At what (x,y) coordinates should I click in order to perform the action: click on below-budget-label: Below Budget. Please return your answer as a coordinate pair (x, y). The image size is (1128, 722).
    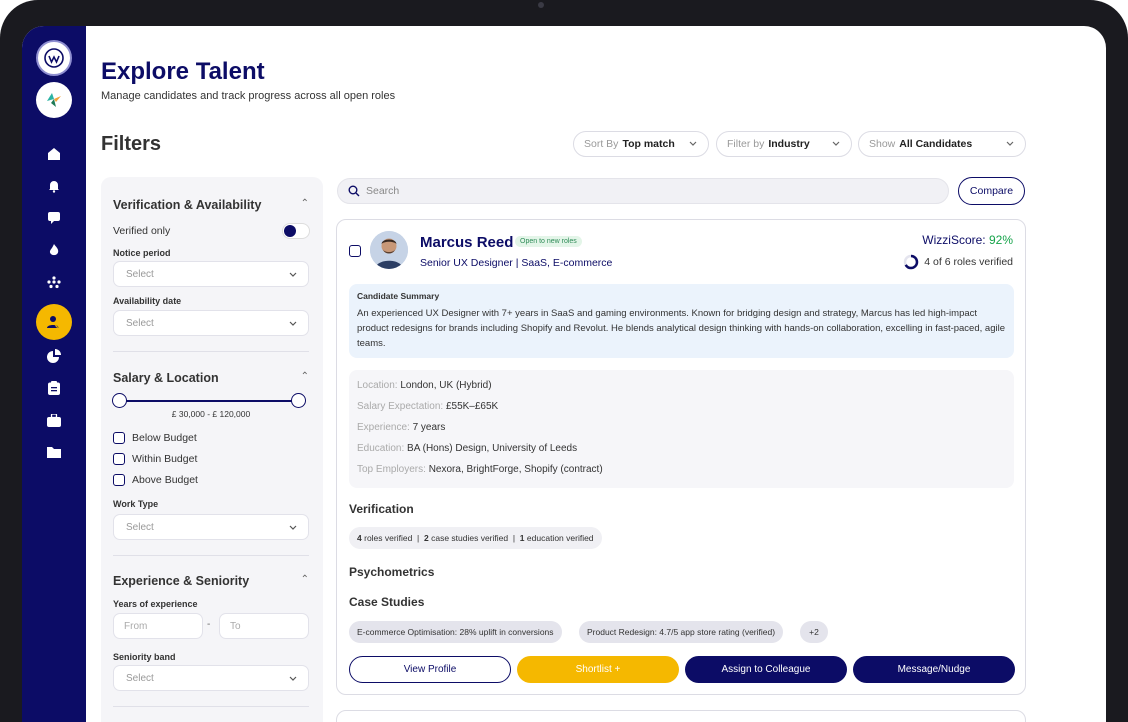
    Looking at the image, I should click on (164, 438).